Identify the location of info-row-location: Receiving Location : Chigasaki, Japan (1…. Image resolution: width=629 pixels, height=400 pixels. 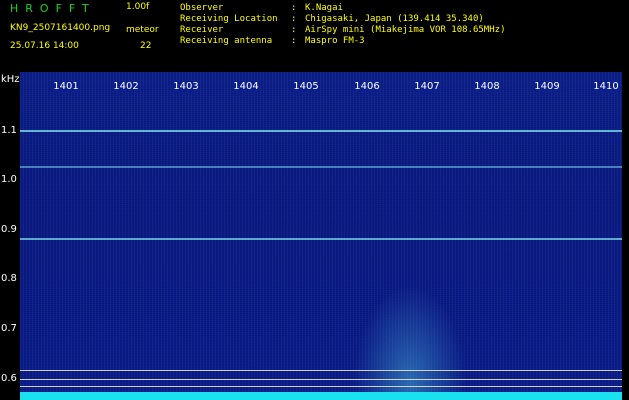
(342, 19).